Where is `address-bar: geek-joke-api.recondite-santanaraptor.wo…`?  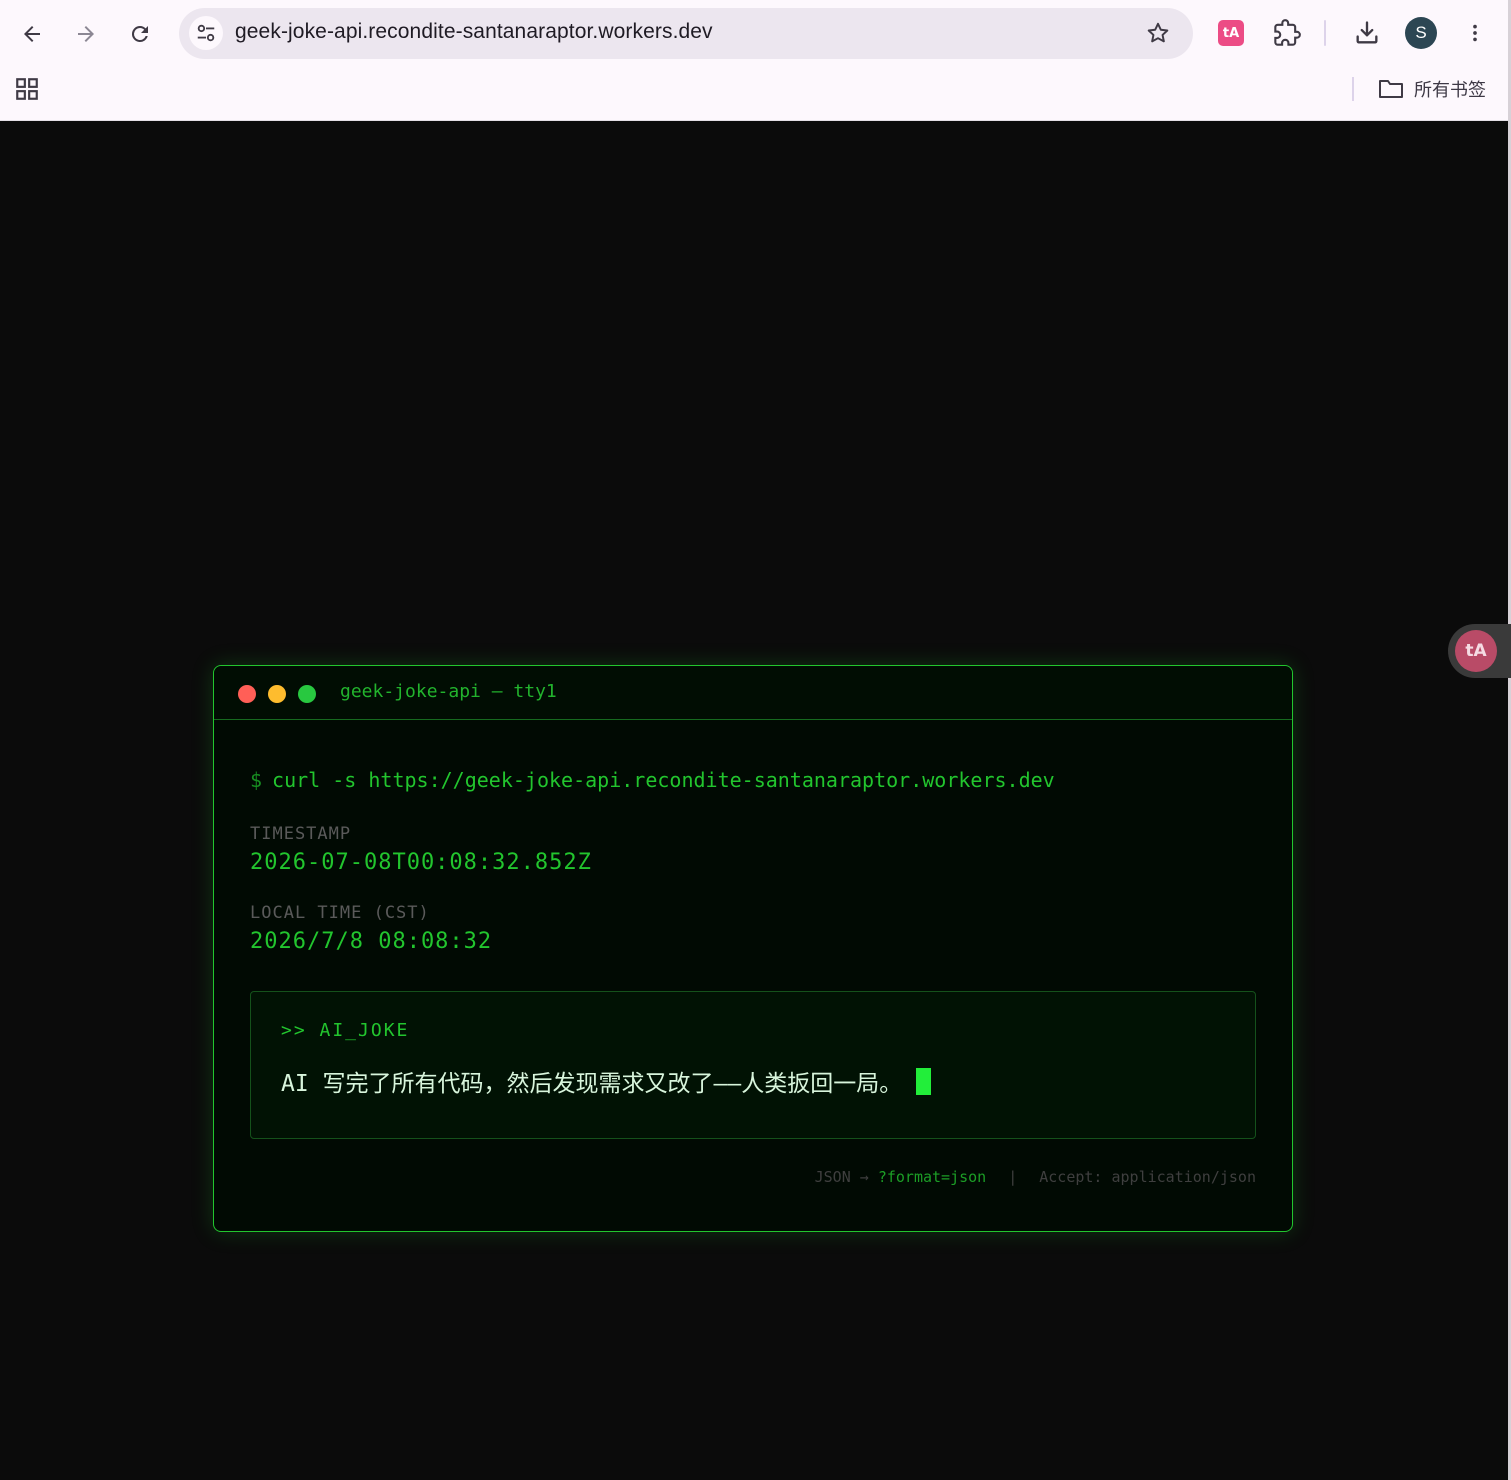 address-bar: geek-joke-api.recondite-santanaraptor.wo… is located at coordinates (686, 33).